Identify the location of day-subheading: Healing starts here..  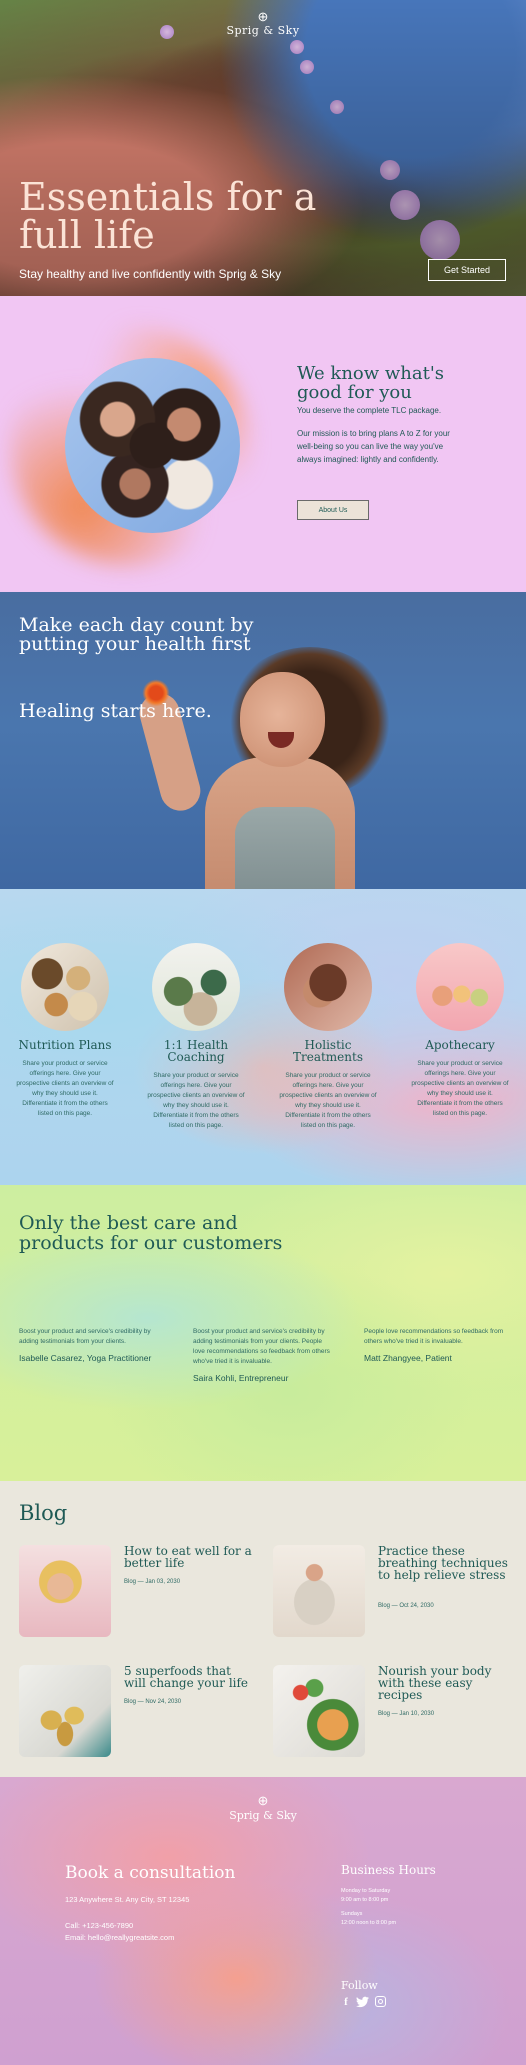
(115, 711).